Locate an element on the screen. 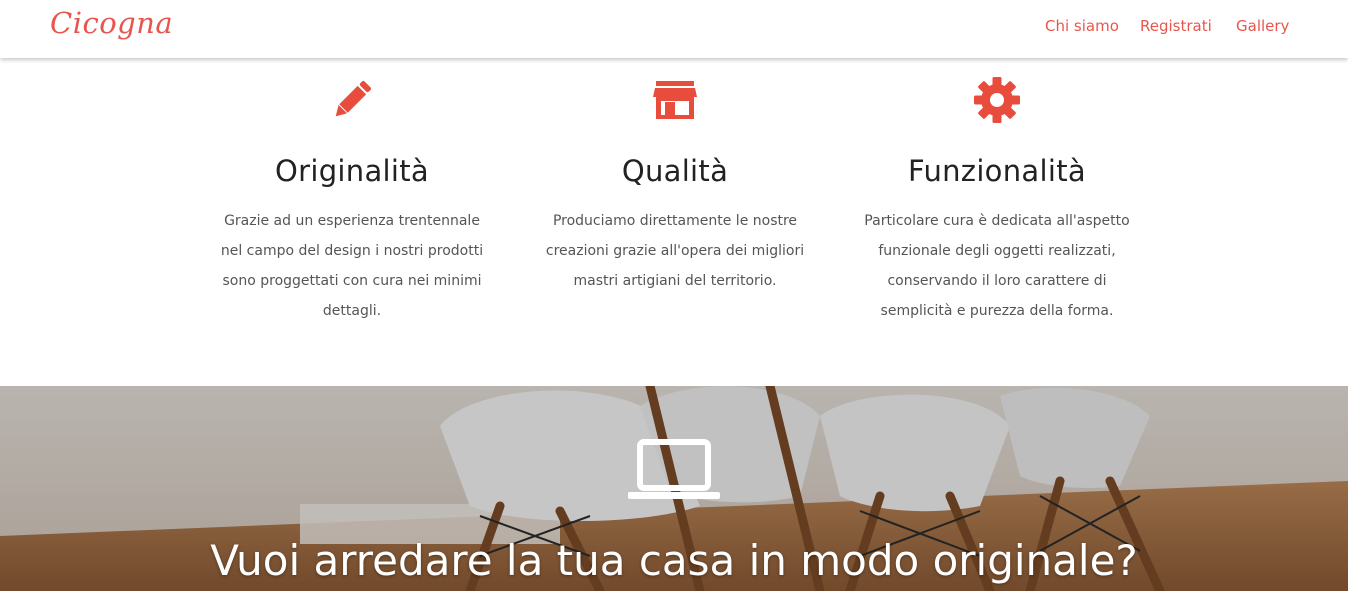 This screenshot has height=591, width=1348. feature-title: Qualità is located at coordinates (675, 171).